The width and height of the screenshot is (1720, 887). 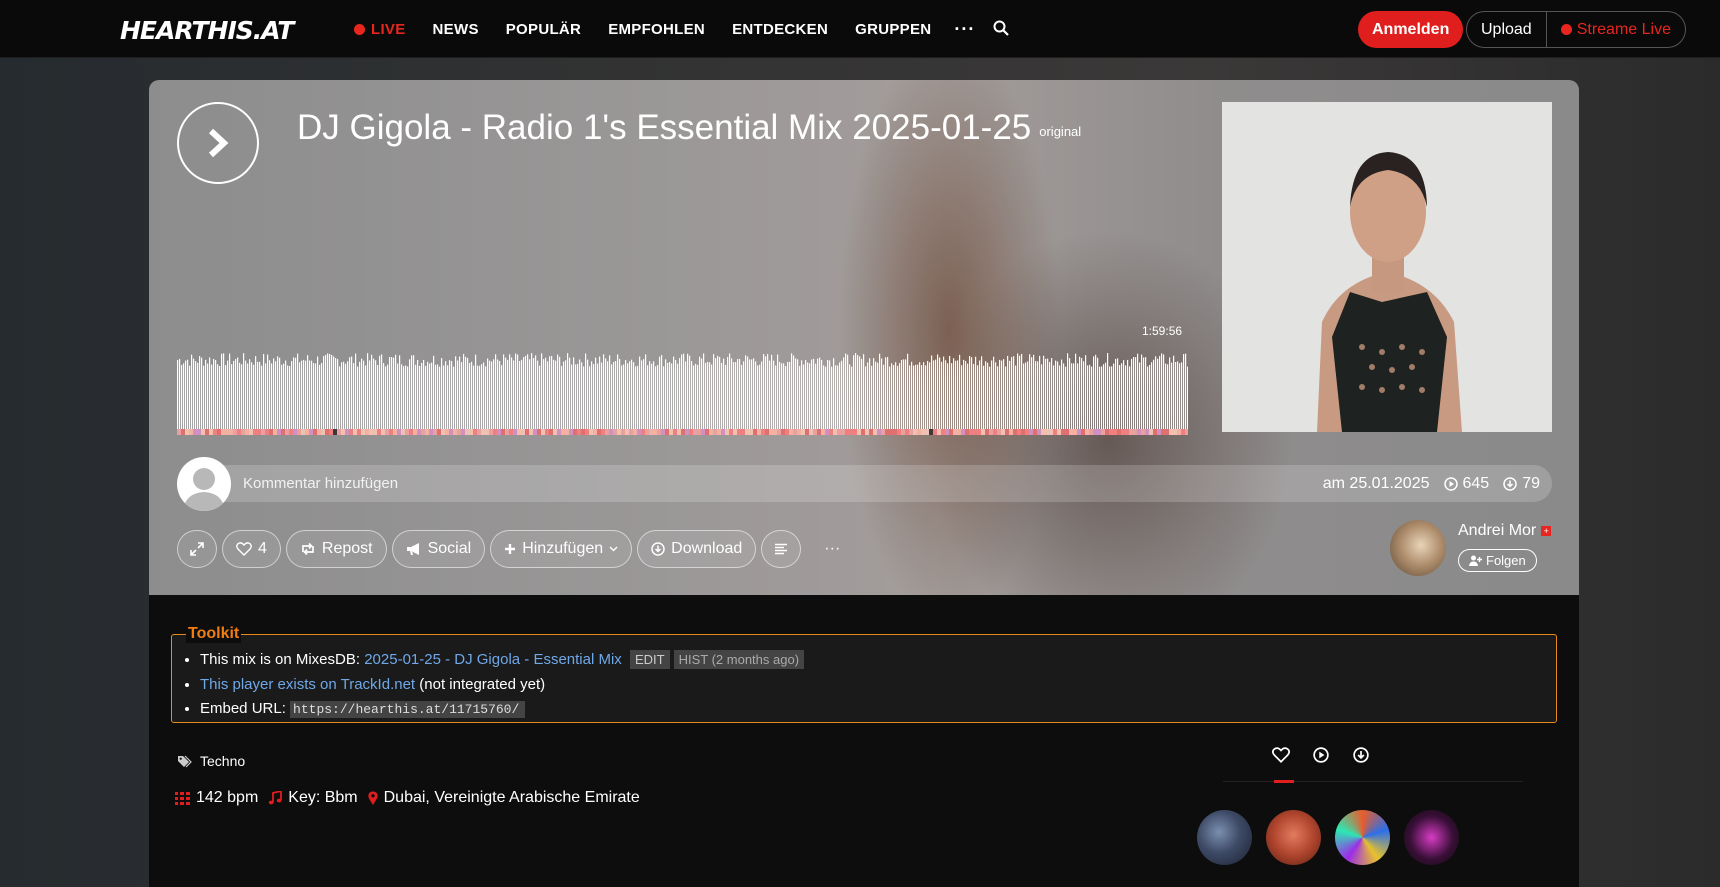 I want to click on nav-discover: ENTDECKEN, so click(x=780, y=29).